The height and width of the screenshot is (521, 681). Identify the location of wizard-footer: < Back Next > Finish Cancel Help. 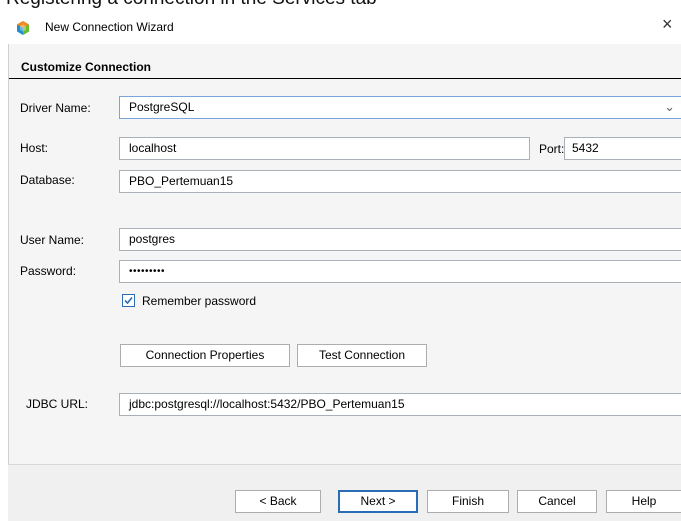
(344, 492).